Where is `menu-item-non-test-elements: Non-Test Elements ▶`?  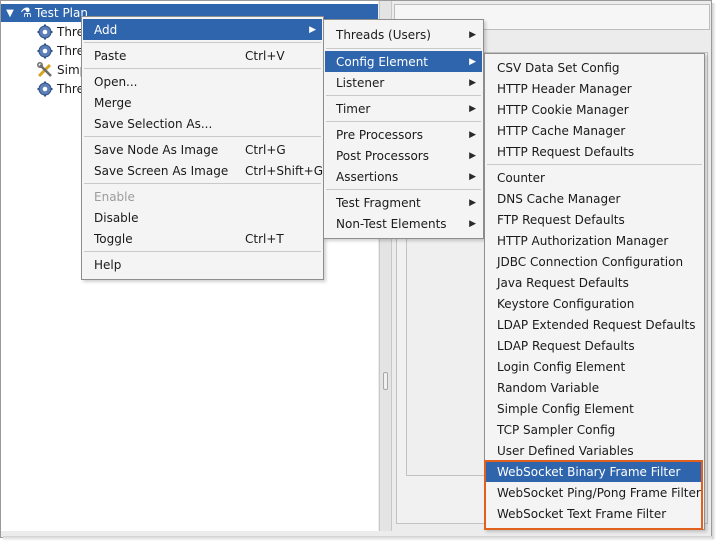 menu-item-non-test-elements: Non-Test Elements ▶ is located at coordinates (403, 223).